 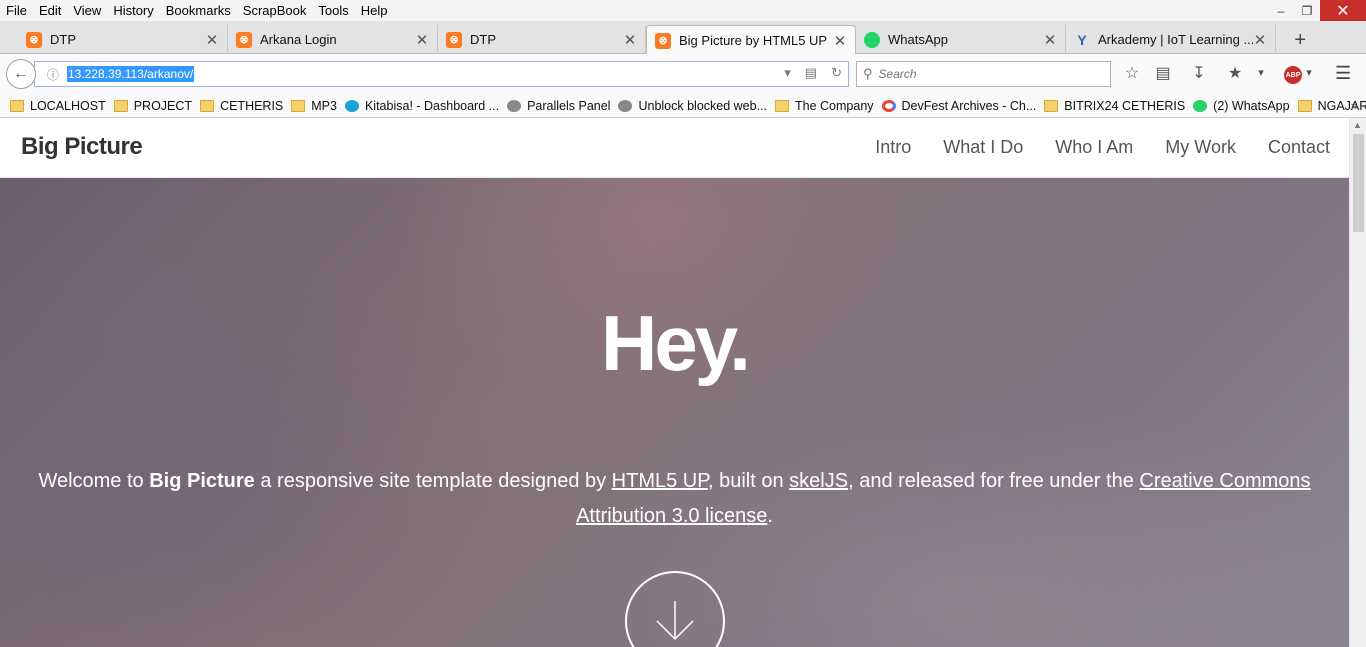 I want to click on scrapbook-icon: ★, so click(x=1235, y=73).